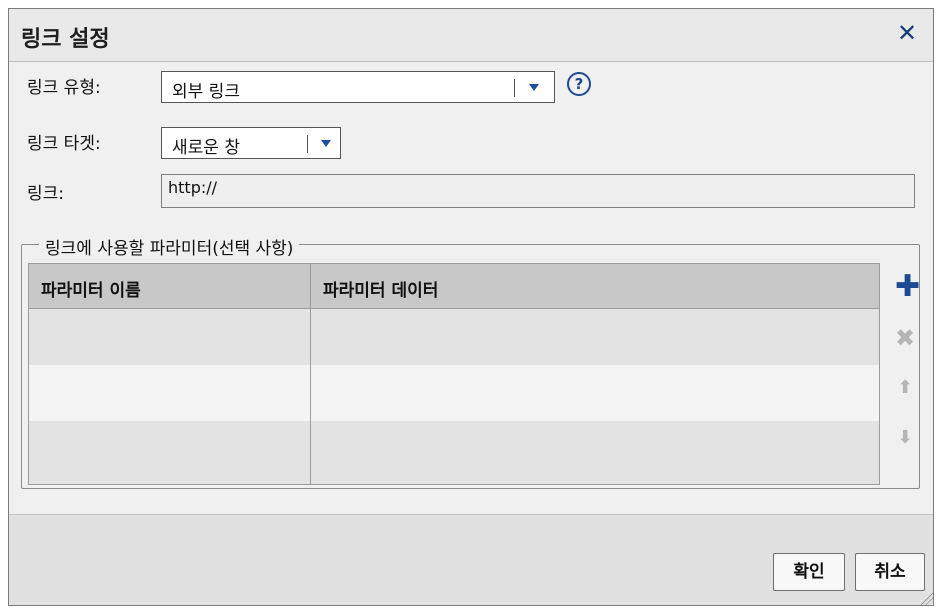 Image resolution: width=942 pixels, height=614 pixels. Describe the element at coordinates (925, 597) in the screenshot. I see `resize-grip` at that location.